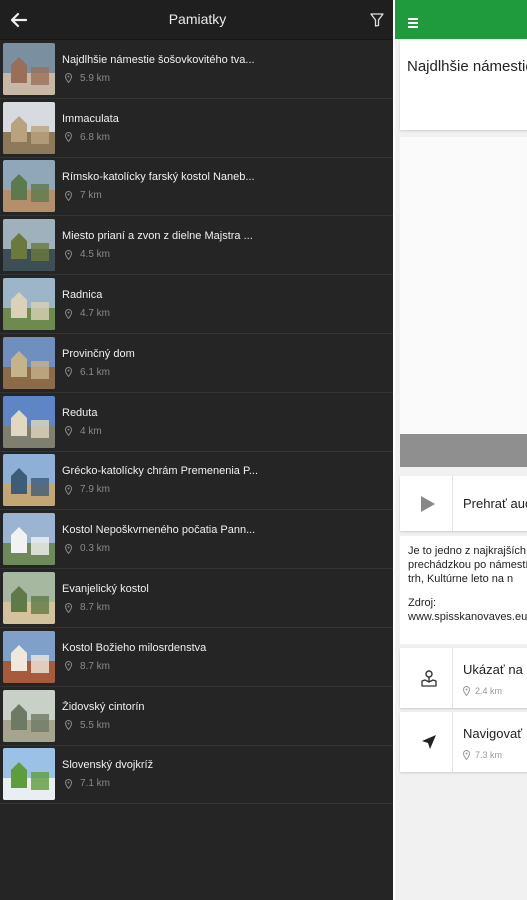 This screenshot has width=527, height=900. What do you see at coordinates (413, 21) in the screenshot?
I see `menu-icon` at bounding box center [413, 21].